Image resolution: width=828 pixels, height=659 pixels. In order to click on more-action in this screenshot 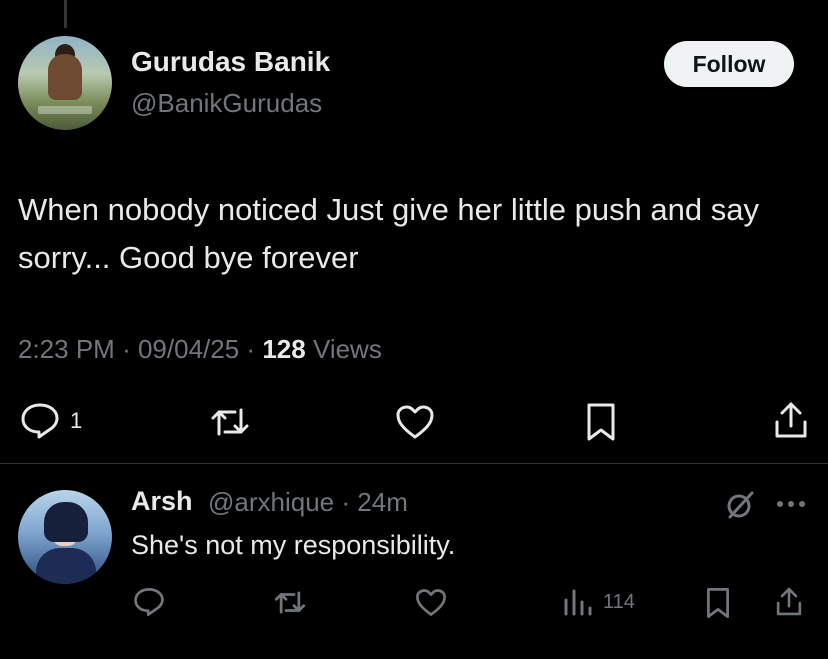, I will do `click(791, 504)`.